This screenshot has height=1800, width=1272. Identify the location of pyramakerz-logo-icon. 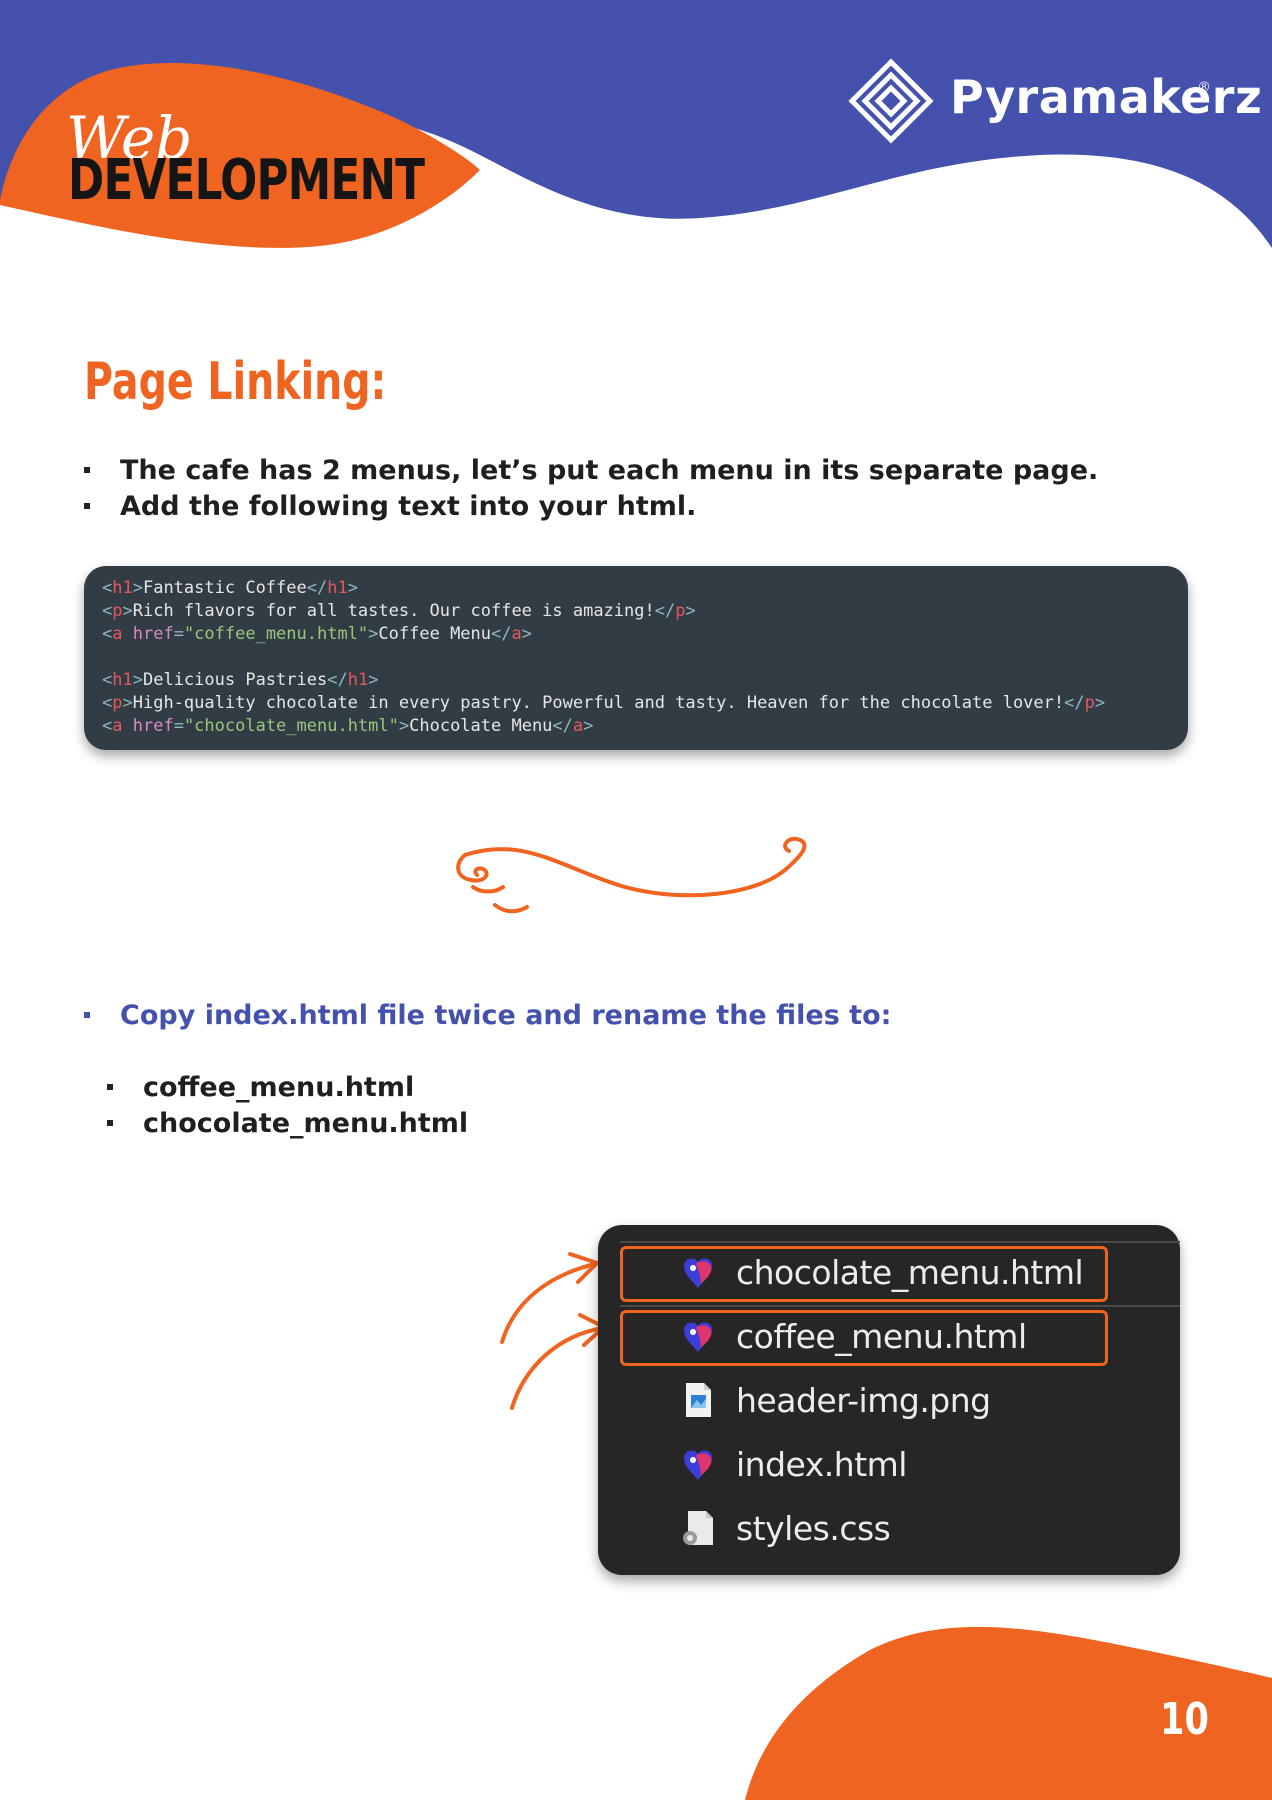
(891, 101).